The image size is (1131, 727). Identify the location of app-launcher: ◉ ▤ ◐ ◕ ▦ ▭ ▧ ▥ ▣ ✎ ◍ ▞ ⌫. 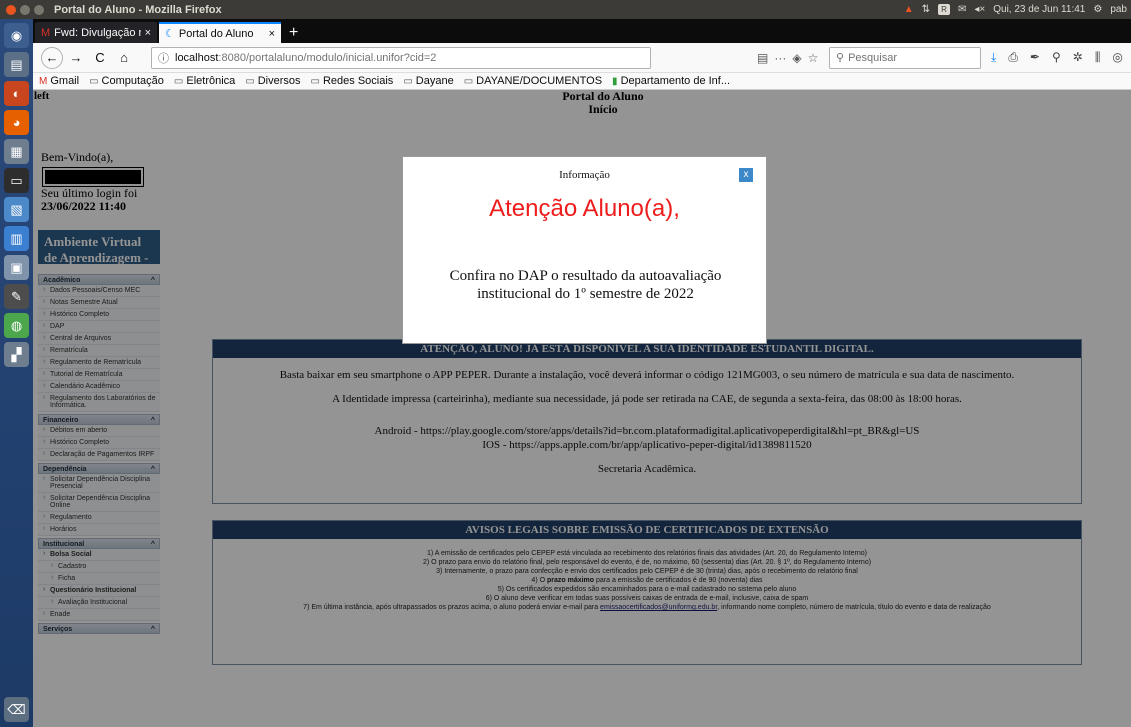
(16, 373).